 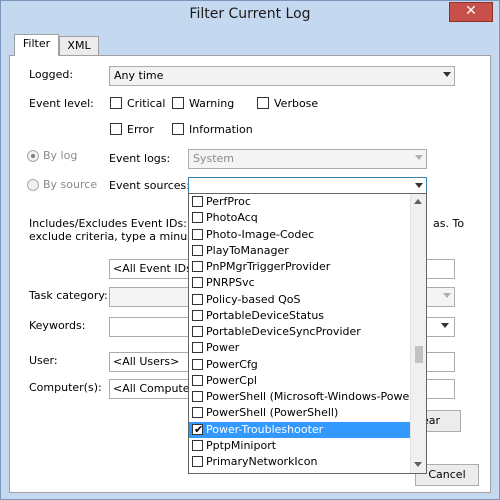 I want to click on list-item-label: Policy-based QoS, so click(x=253, y=299).